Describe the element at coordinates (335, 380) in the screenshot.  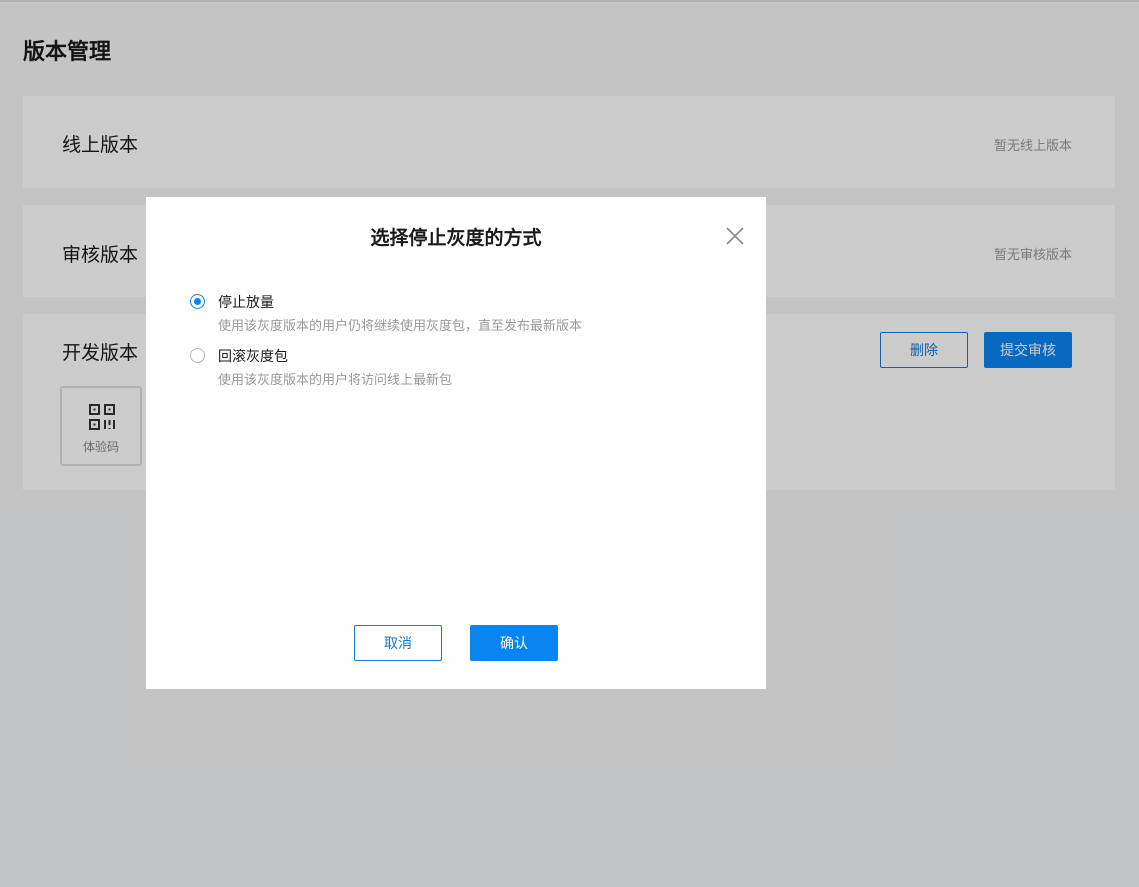
I see `option-rollback-description: 使用该灰度版本的用户将访问线上最新包` at that location.